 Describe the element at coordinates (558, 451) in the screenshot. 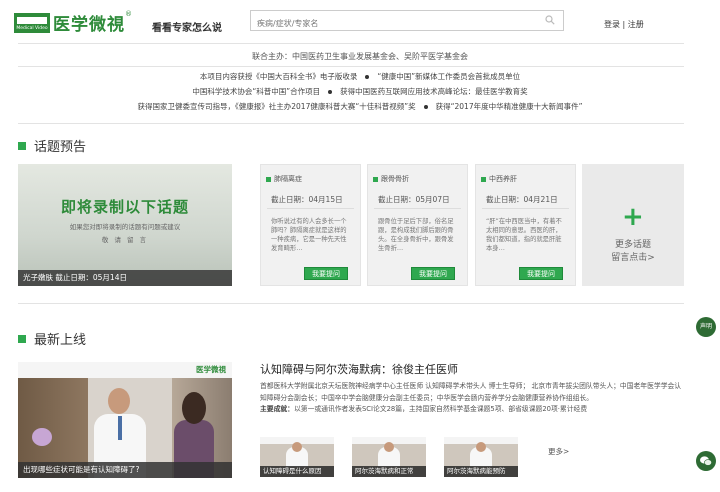

I see `more-videos-link: 更多>` at that location.